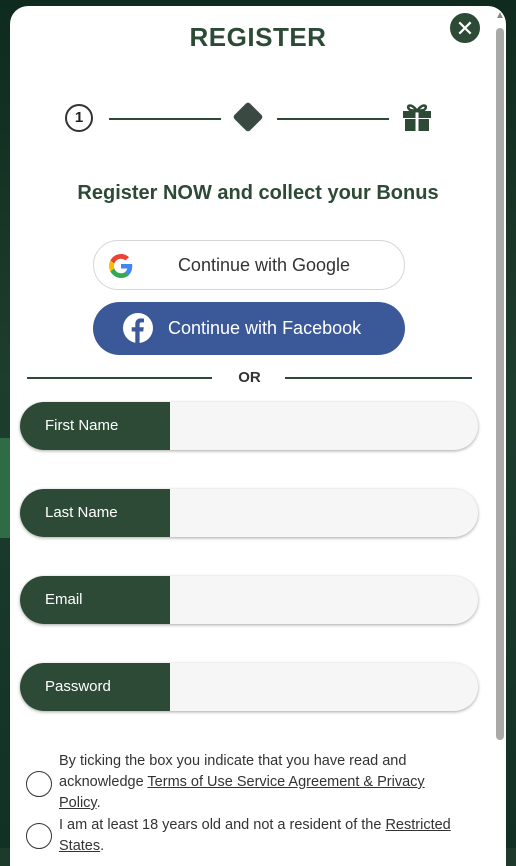 The height and width of the screenshot is (866, 516). What do you see at coordinates (39, 784) in the screenshot?
I see `terms-checkbox` at bounding box center [39, 784].